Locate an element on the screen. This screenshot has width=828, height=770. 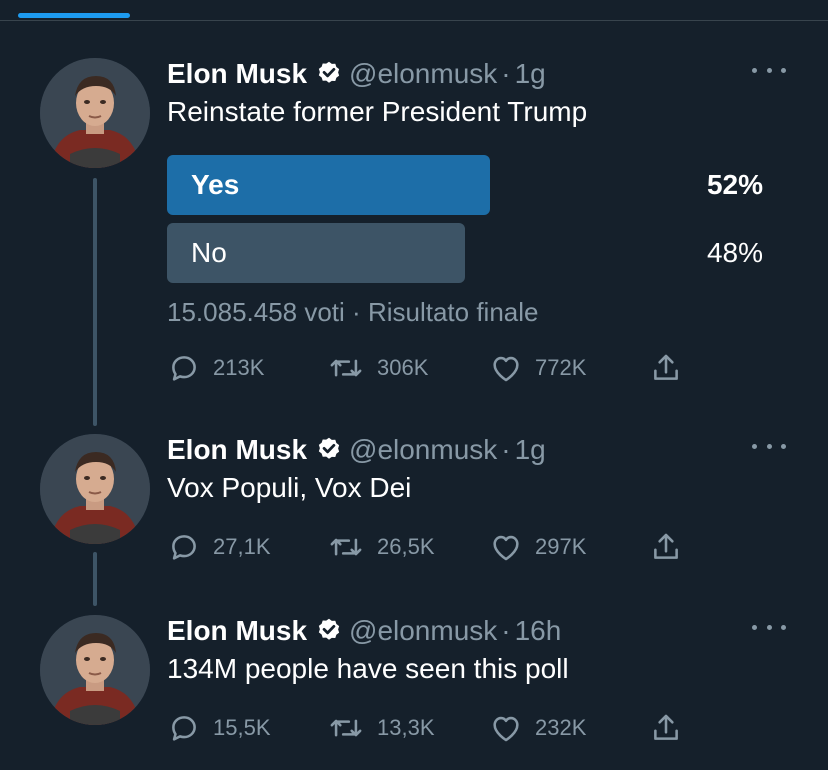
like-button: 232K is located at coordinates (537, 728).